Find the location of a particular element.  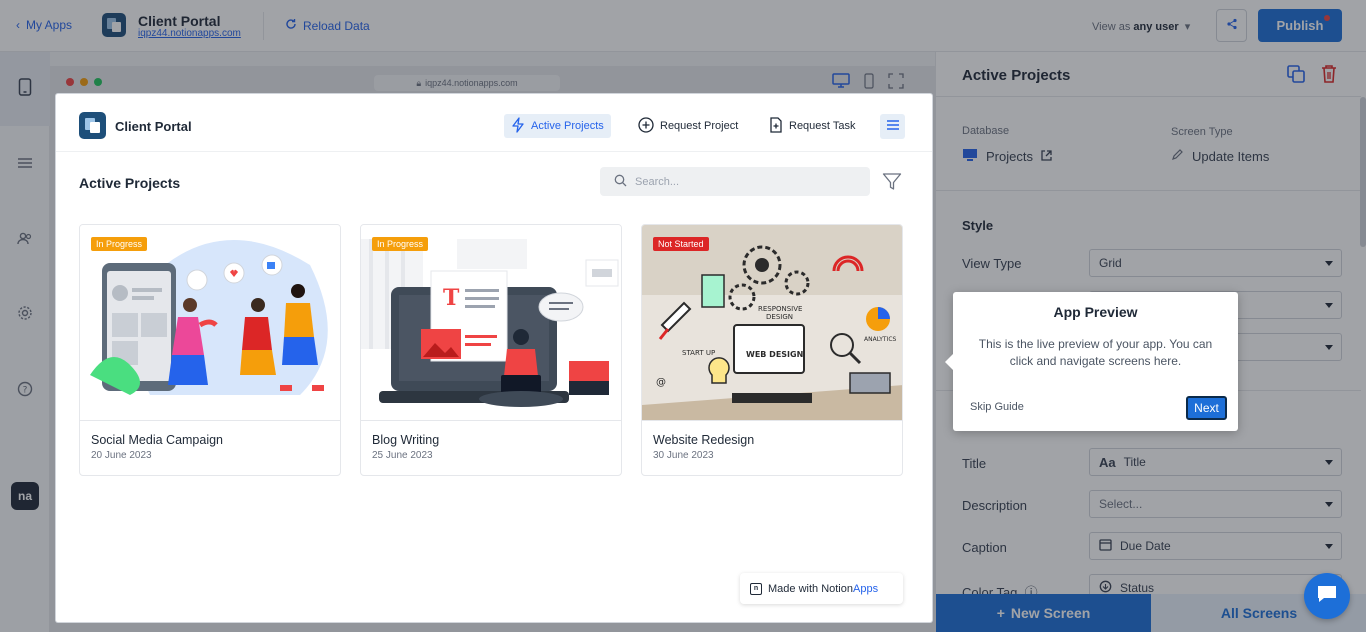

help-icon: ? is located at coordinates (25, 391).